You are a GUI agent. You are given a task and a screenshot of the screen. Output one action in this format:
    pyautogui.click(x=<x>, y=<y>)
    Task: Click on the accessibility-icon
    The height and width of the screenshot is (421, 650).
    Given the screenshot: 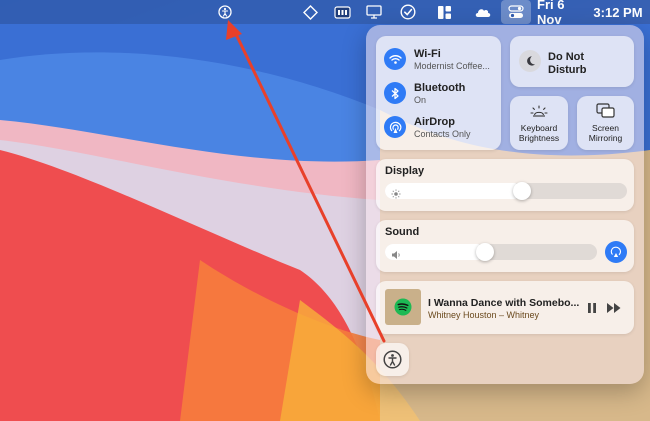 What is the action you would take?
    pyautogui.click(x=392, y=362)
    